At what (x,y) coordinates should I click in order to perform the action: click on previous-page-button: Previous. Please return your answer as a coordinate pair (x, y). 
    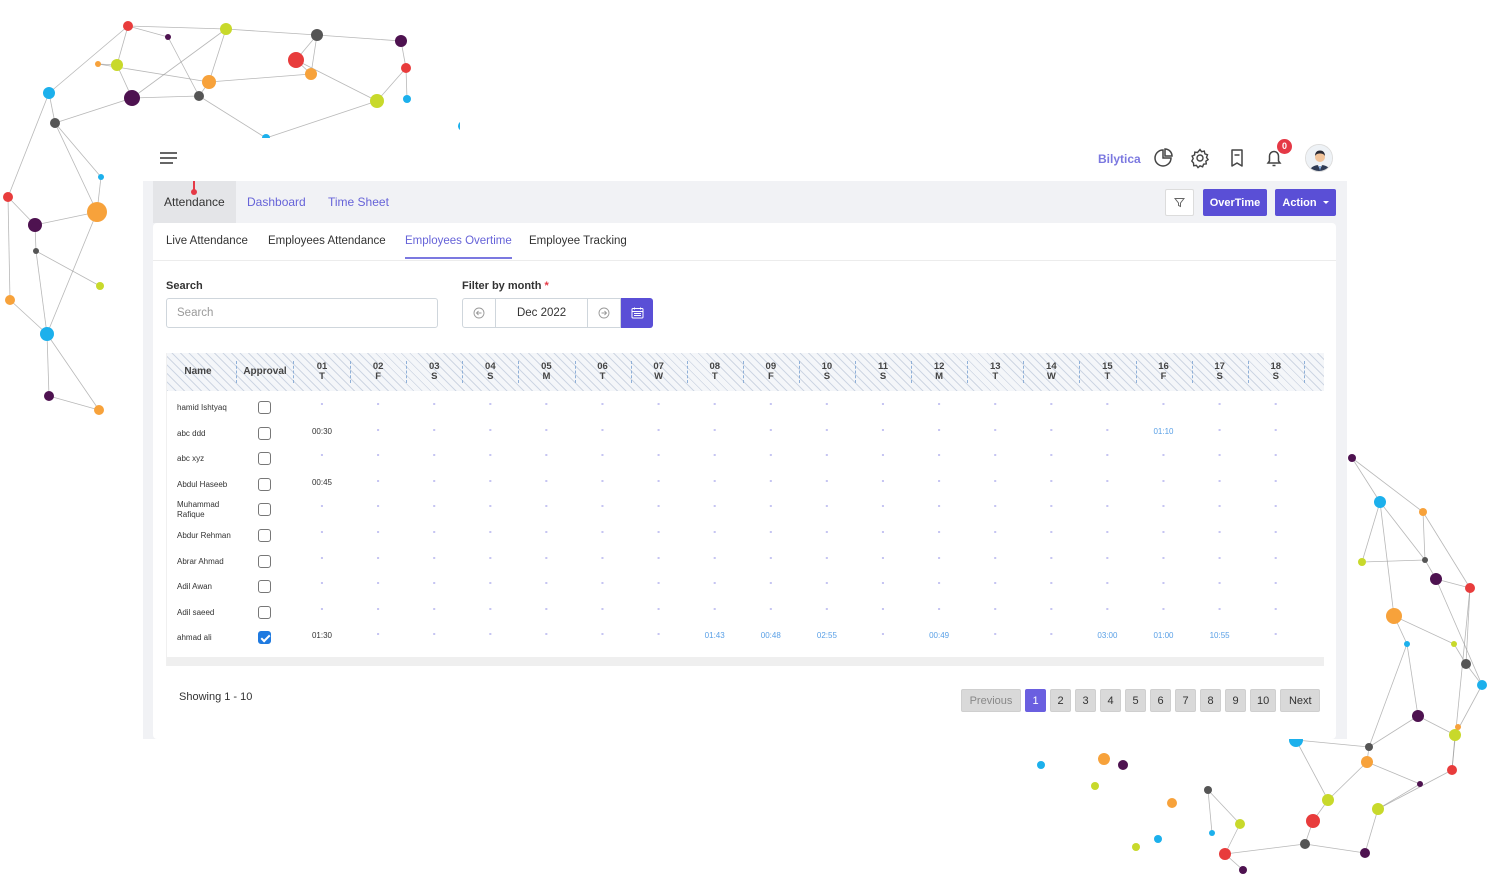
    Looking at the image, I should click on (991, 700).